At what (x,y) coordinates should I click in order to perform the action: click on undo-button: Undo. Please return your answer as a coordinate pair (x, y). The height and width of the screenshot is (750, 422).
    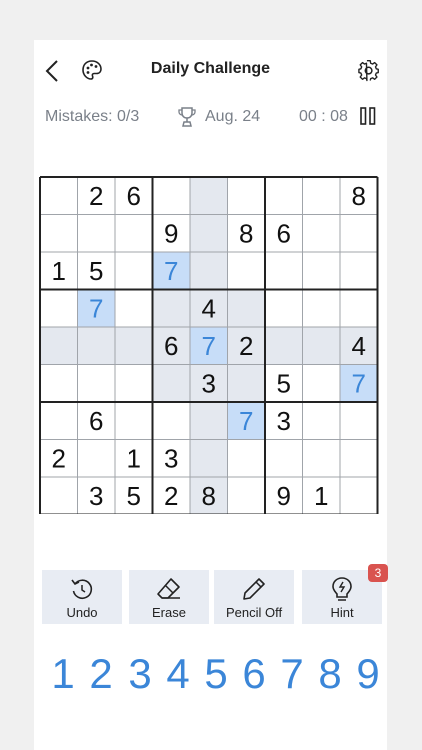
    Looking at the image, I should click on (82, 597).